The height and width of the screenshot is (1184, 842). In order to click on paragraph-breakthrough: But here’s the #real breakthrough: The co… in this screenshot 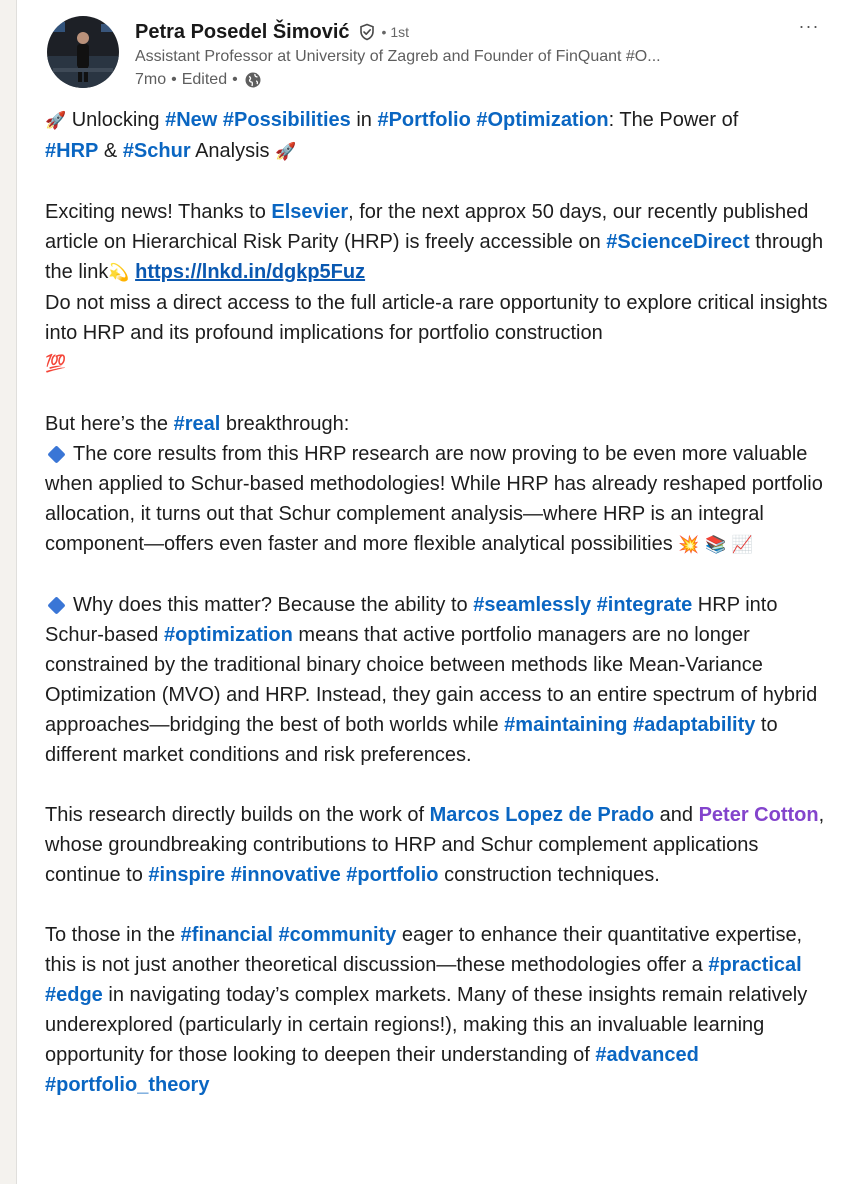, I will do `click(440, 484)`.